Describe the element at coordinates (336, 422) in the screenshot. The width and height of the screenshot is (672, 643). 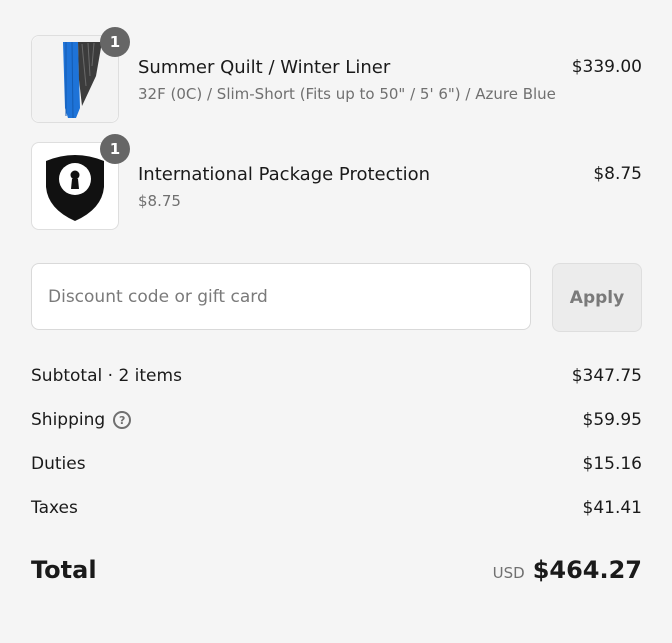
I see `shipping-row: Shipping ? $59.95` at that location.